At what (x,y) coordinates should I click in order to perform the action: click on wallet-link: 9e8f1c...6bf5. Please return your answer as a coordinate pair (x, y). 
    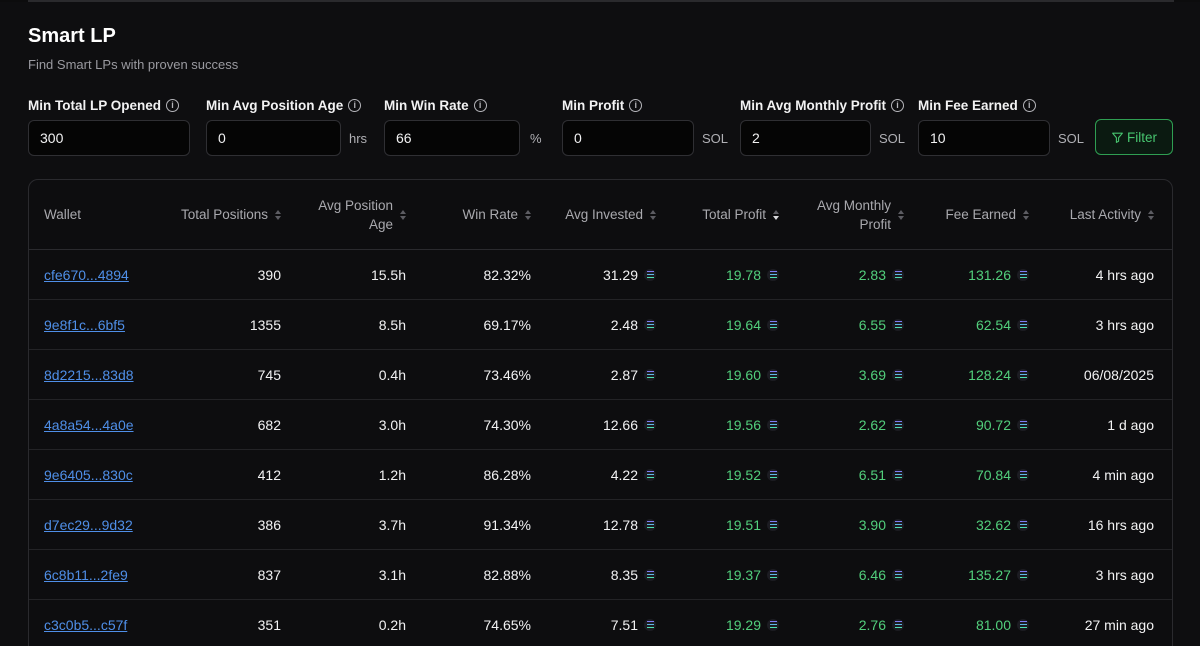
    Looking at the image, I should click on (84, 325).